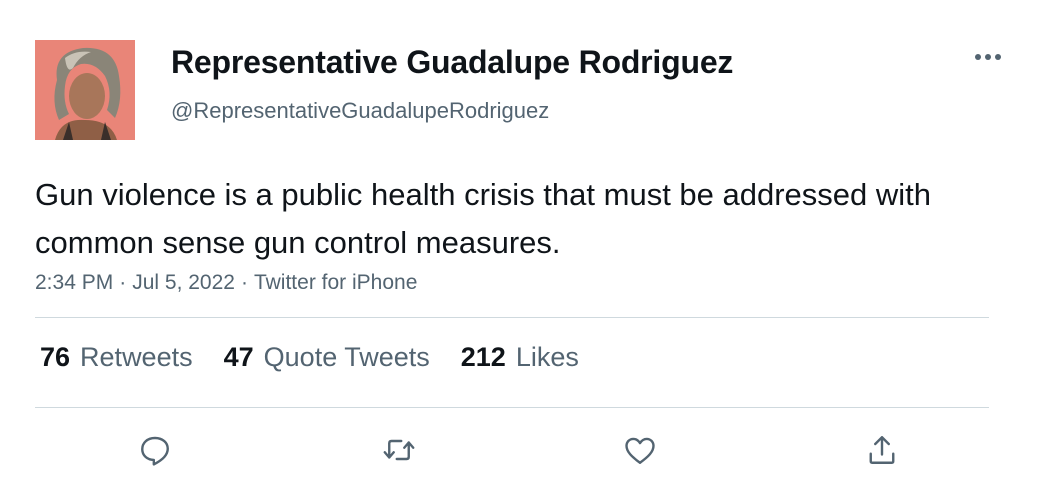 The width and height of the screenshot is (1050, 480). I want to click on reply-button, so click(155, 450).